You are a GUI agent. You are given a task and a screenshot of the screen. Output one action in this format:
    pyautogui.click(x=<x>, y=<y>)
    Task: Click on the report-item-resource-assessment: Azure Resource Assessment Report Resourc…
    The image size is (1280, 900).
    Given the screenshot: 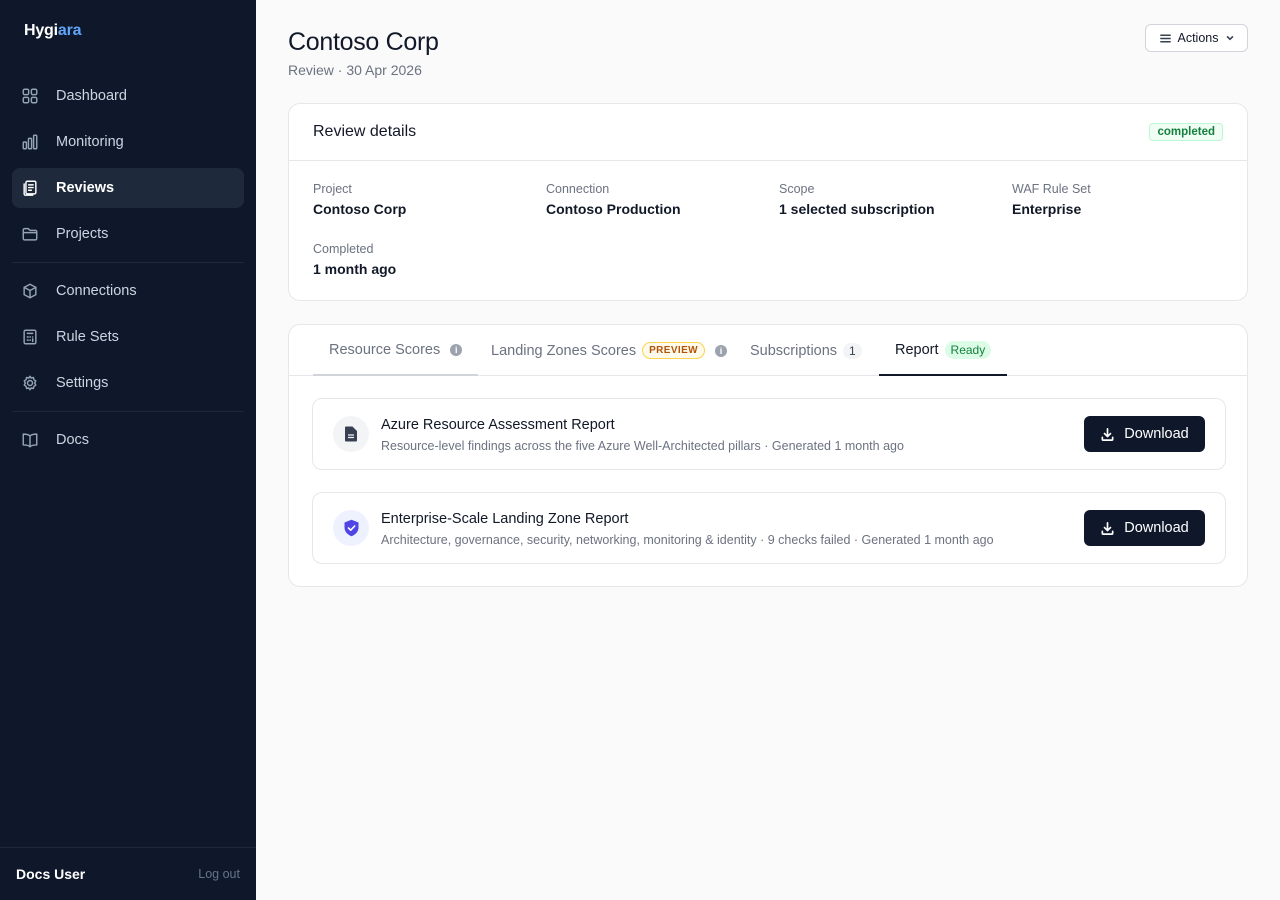 What is the action you would take?
    pyautogui.click(x=769, y=434)
    